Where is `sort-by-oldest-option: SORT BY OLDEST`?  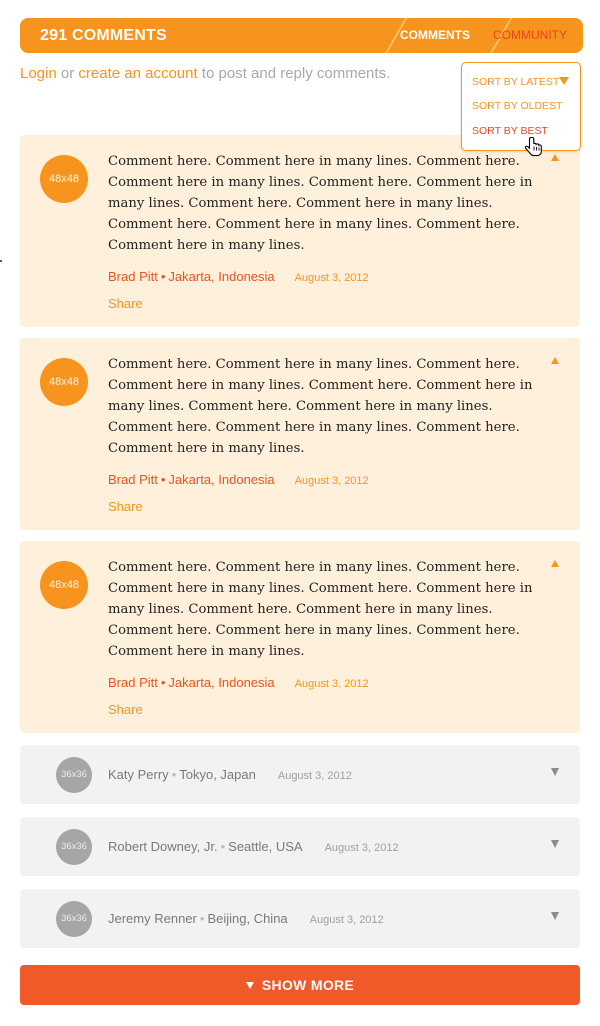
sort-by-oldest-option: SORT BY OLDEST is located at coordinates (517, 106).